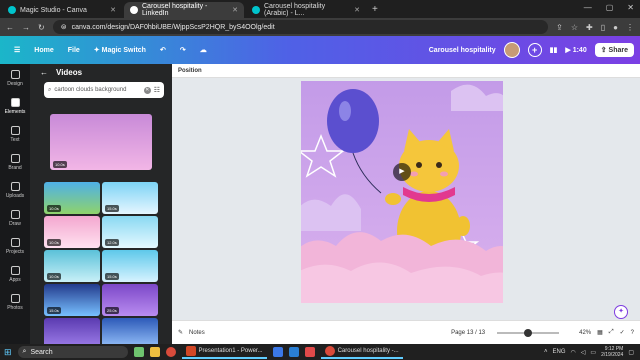  What do you see at coordinates (614, 50) in the screenshot?
I see `share-button: ⇪ Share` at bounding box center [614, 50].